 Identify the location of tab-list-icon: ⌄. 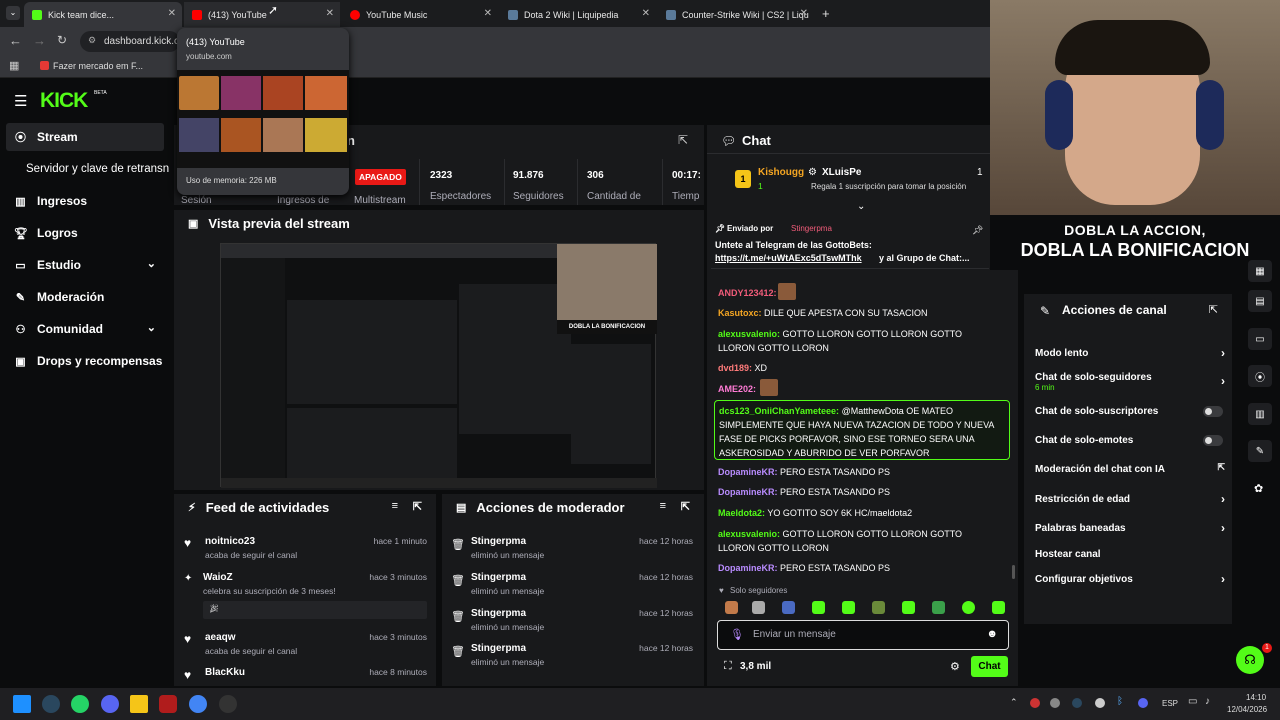
(13, 13).